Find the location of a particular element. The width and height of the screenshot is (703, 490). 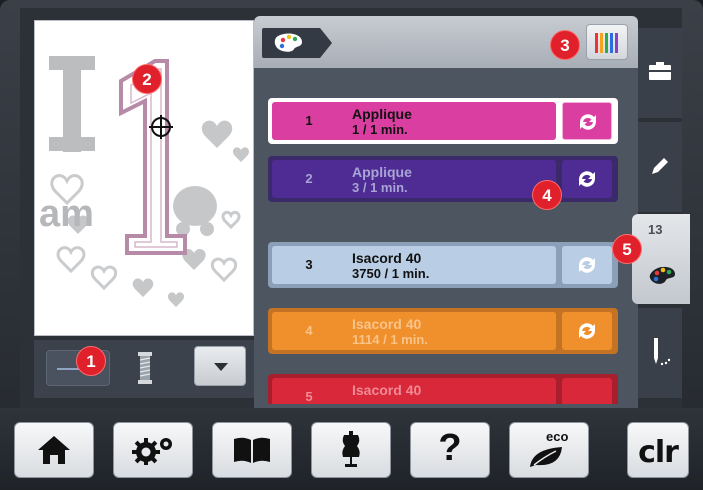

setup-button is located at coordinates (153, 450).